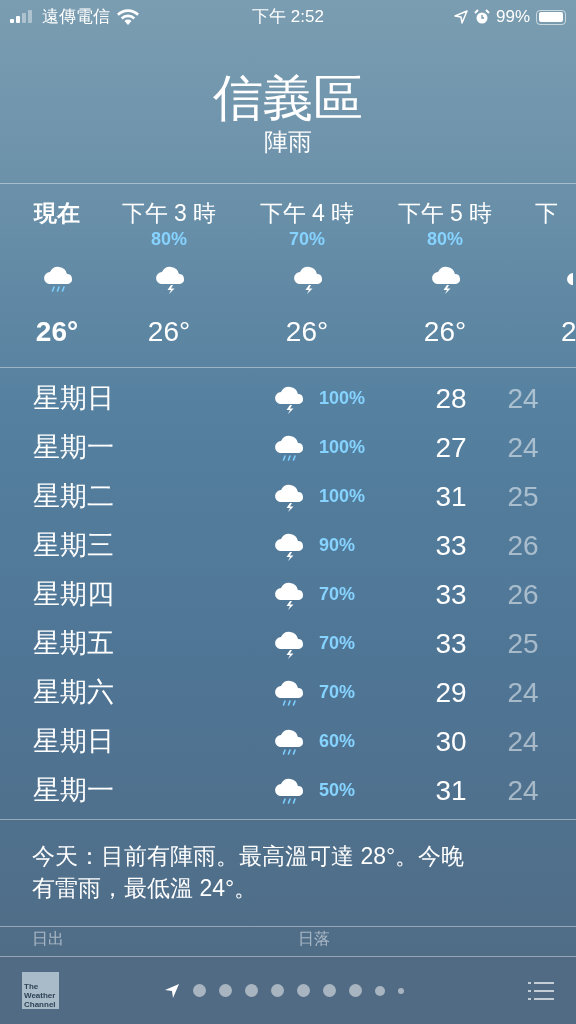  I want to click on forecast-summary: 今天：目前有陣雨。最高溫可達 28°。今晚有雷雨，最低溫 24°。, so click(249, 872).